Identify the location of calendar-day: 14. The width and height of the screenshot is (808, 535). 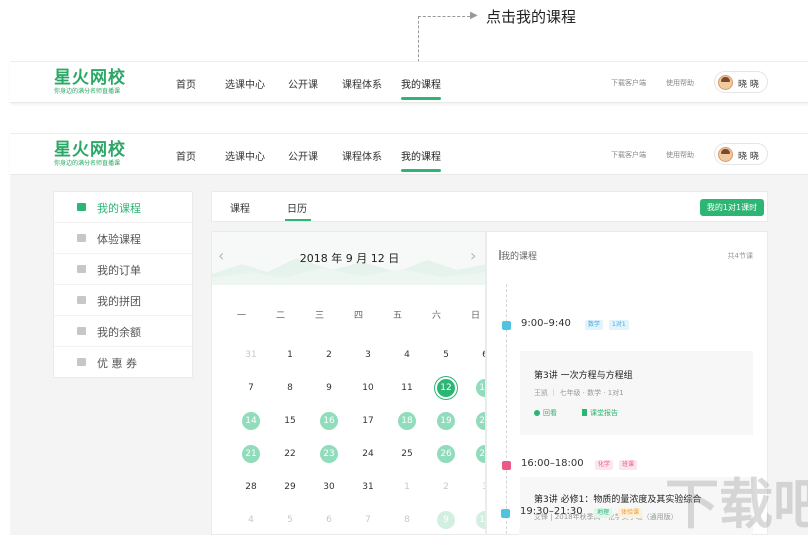
(251, 421).